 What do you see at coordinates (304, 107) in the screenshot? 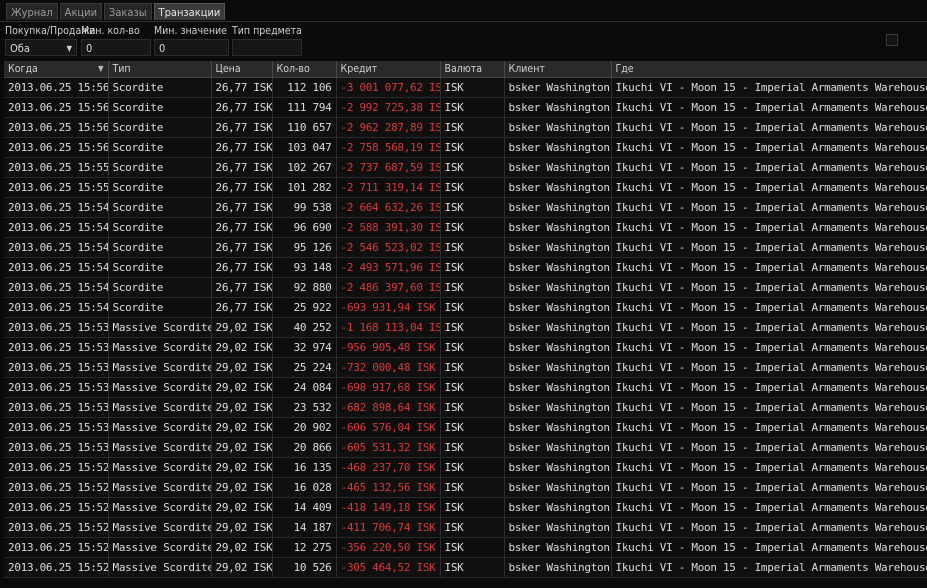
I see `cell-qty: 111 794` at bounding box center [304, 107].